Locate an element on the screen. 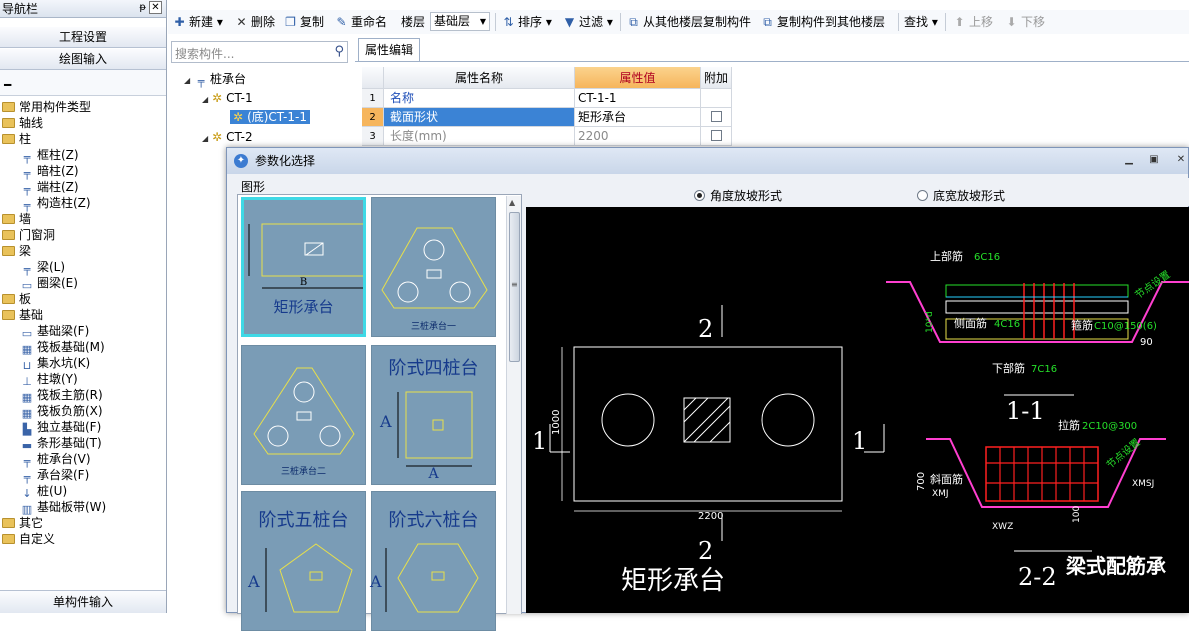 The height and width of the screenshot is (631, 1189). pin-icon: ᵽ is located at coordinates (142, 7).